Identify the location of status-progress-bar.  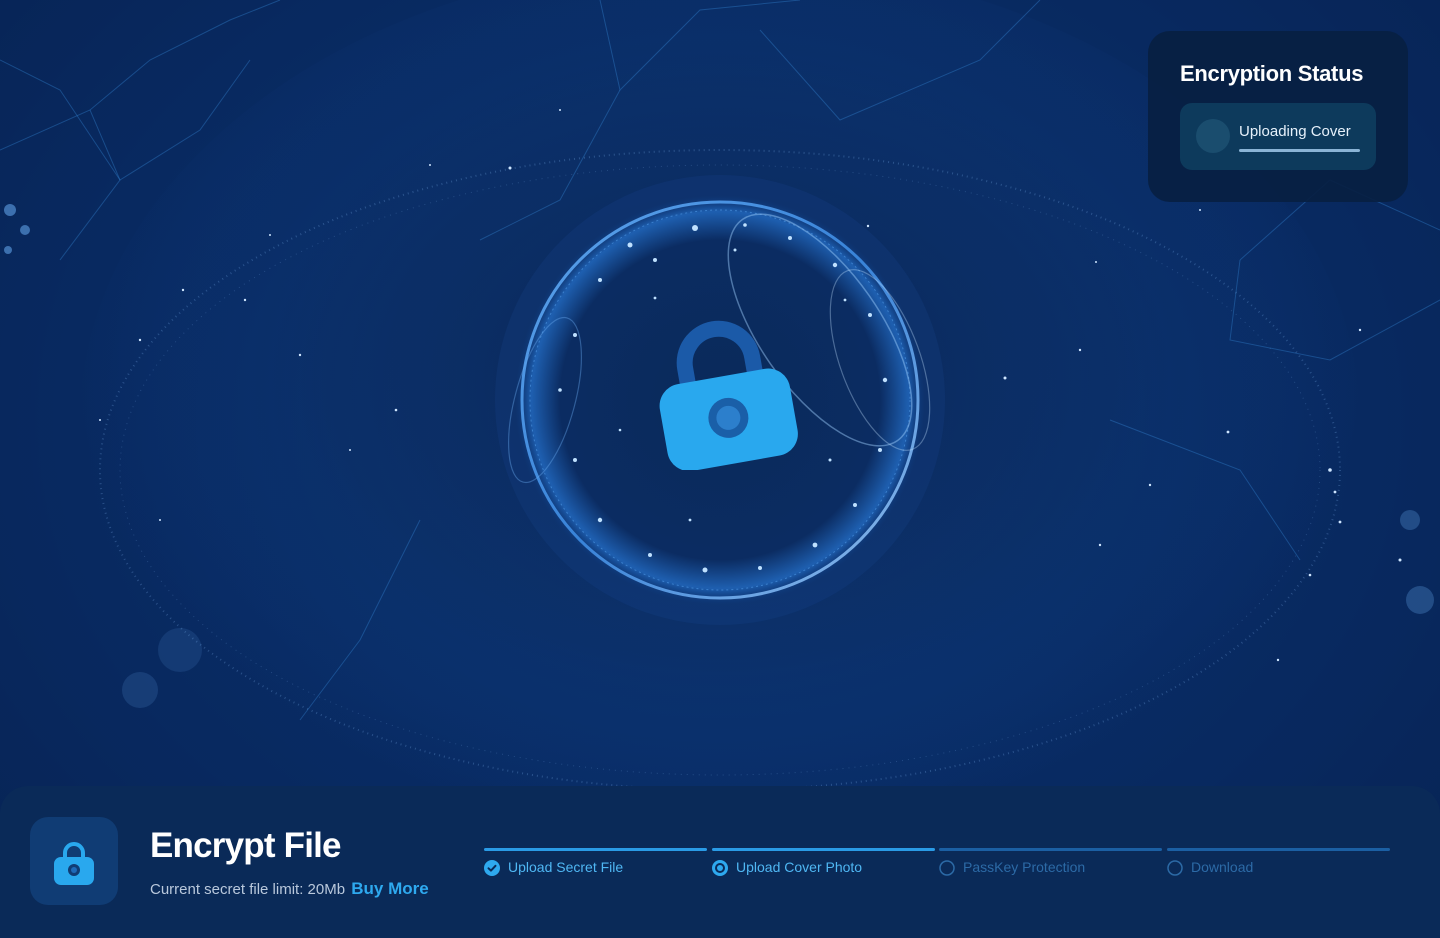
(1299, 150).